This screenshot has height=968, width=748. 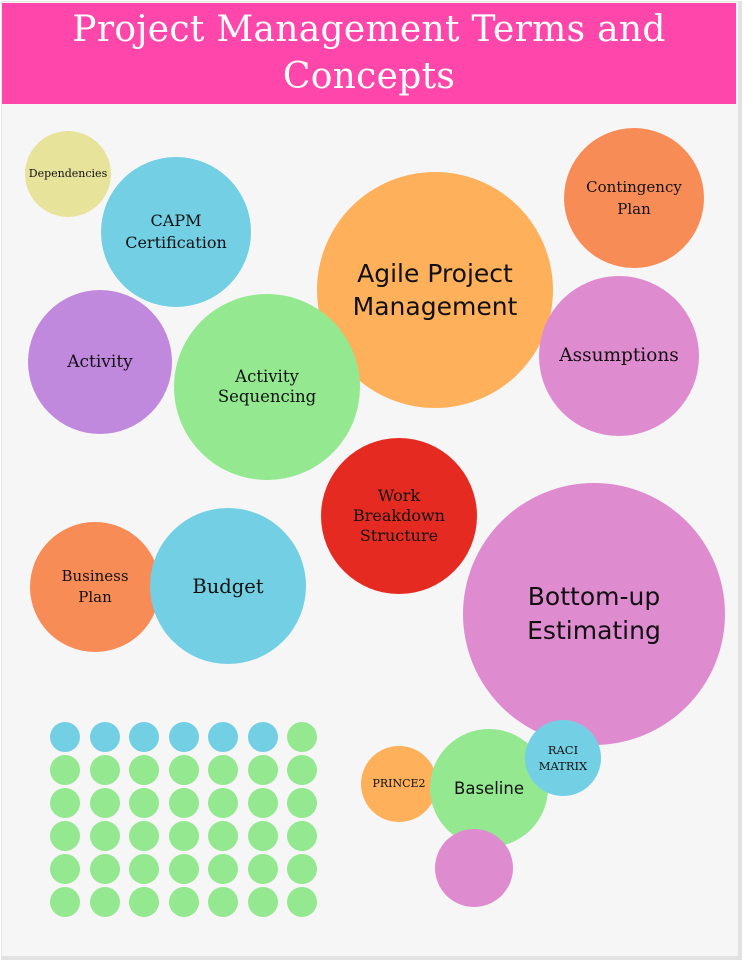 I want to click on bubble-activity-sequencing: Activity Sequencing, so click(x=267, y=387).